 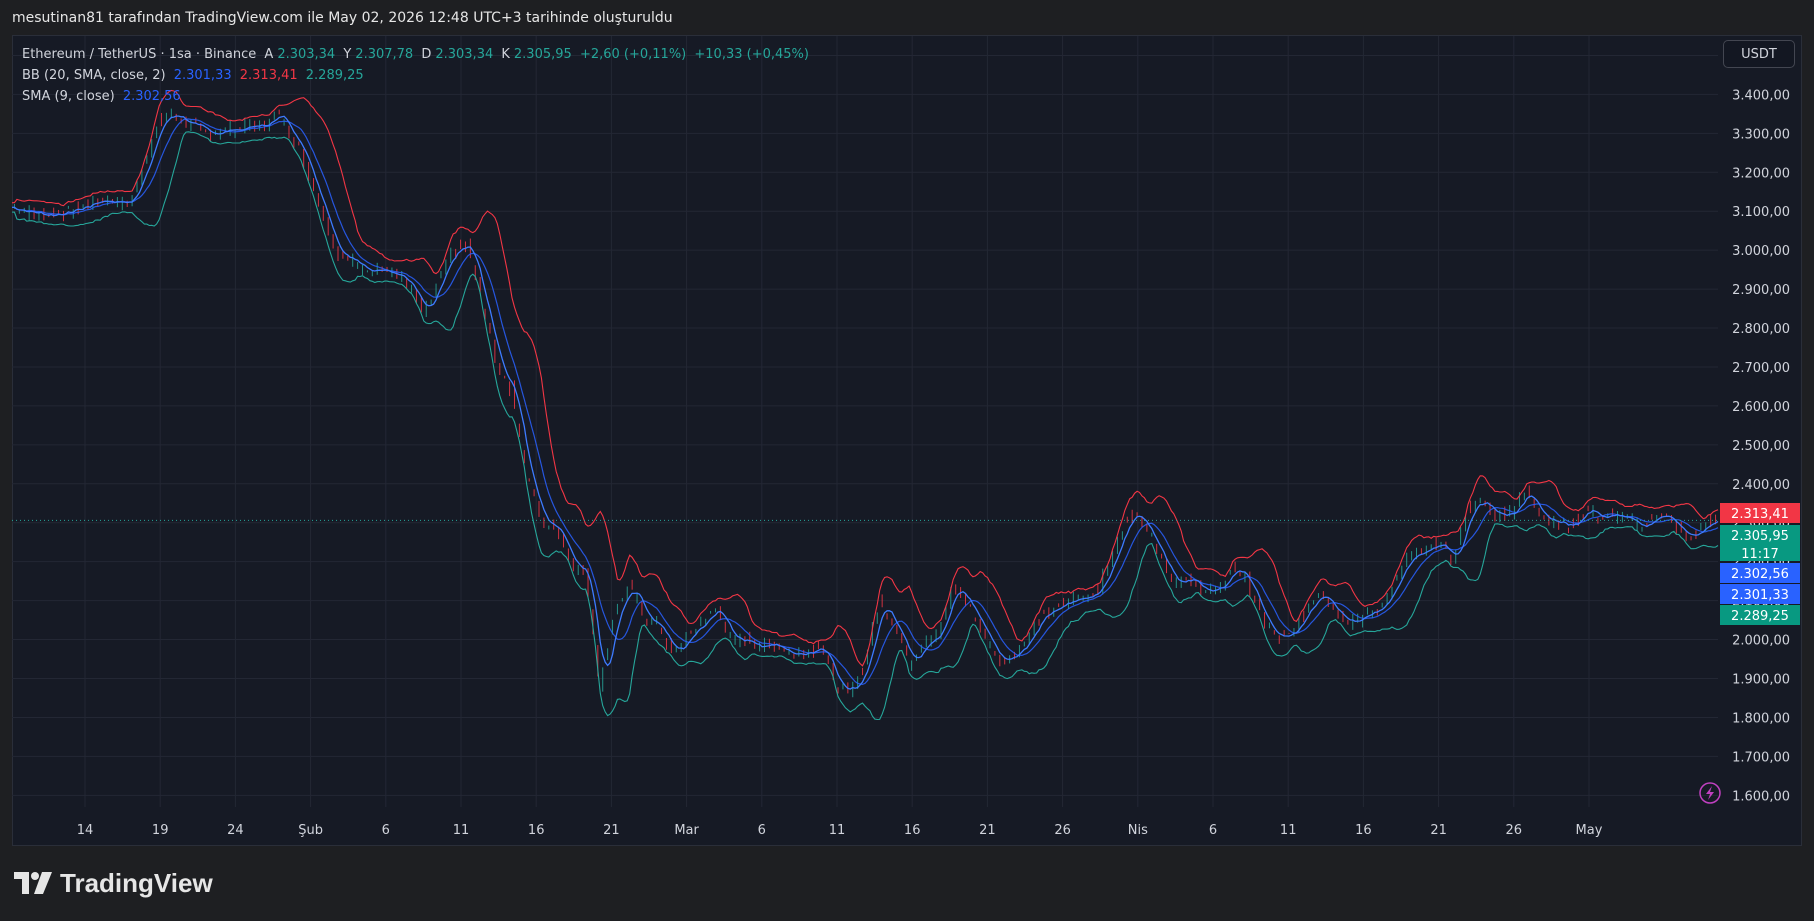 I want to click on close-value: 2.305,95, so click(x=542, y=54).